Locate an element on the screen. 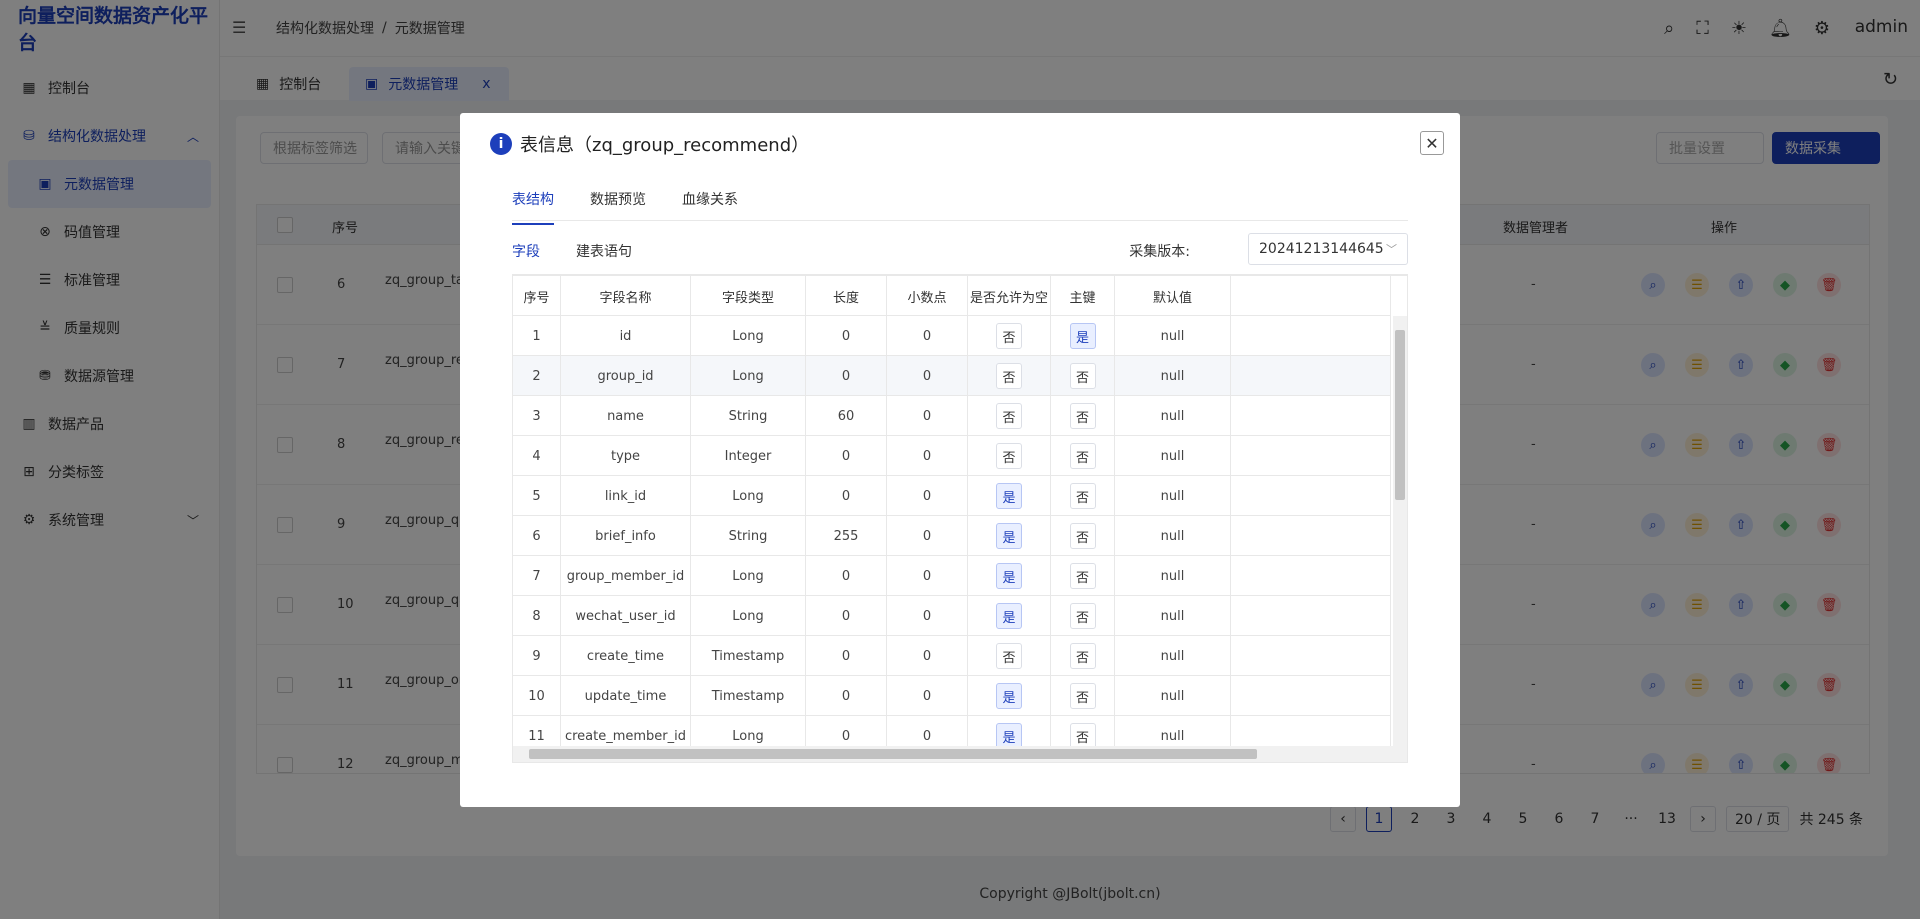 This screenshot has width=1920, height=919. version-select: 20241213144645 ﹀ is located at coordinates (1328, 249).